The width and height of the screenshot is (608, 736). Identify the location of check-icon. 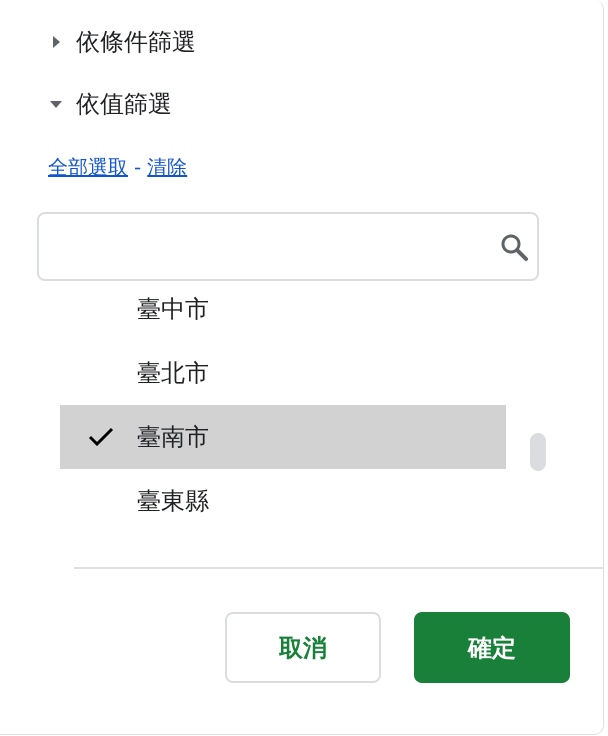
(101, 437).